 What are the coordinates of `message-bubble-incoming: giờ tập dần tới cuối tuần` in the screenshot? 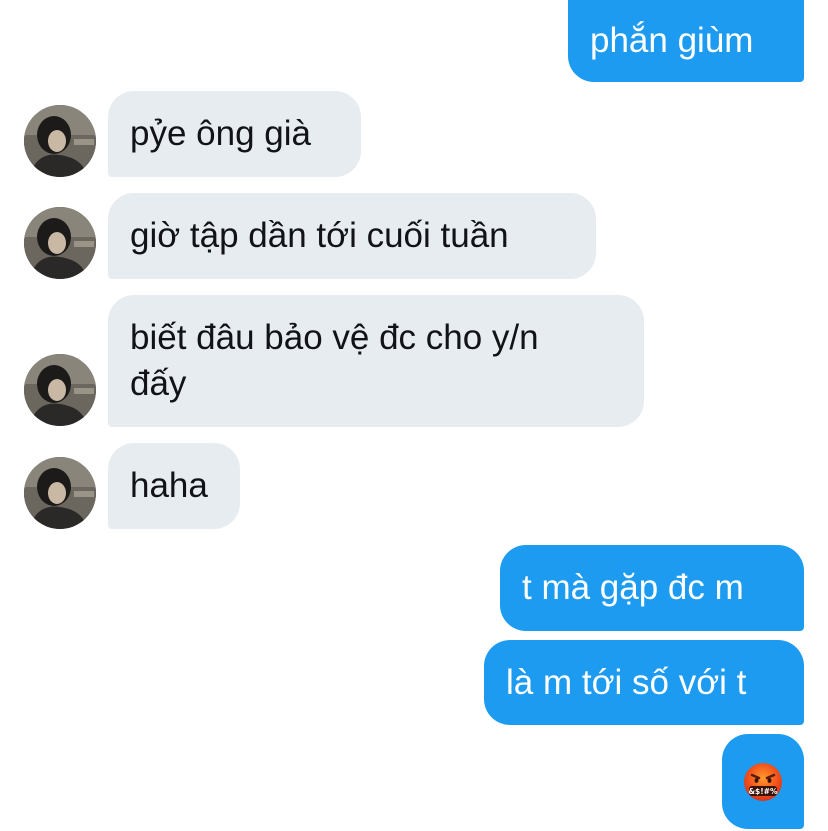 It's located at (352, 236).